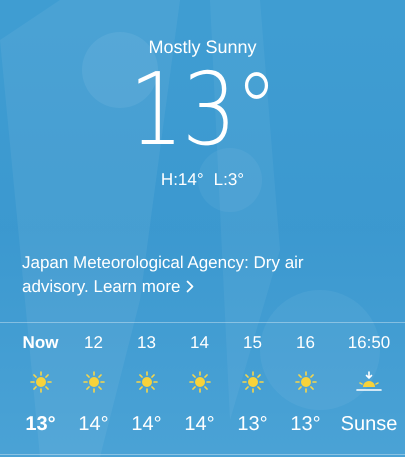 The image size is (405, 457). Describe the element at coordinates (229, 180) in the screenshot. I see `low-temperature: L:3°` at that location.